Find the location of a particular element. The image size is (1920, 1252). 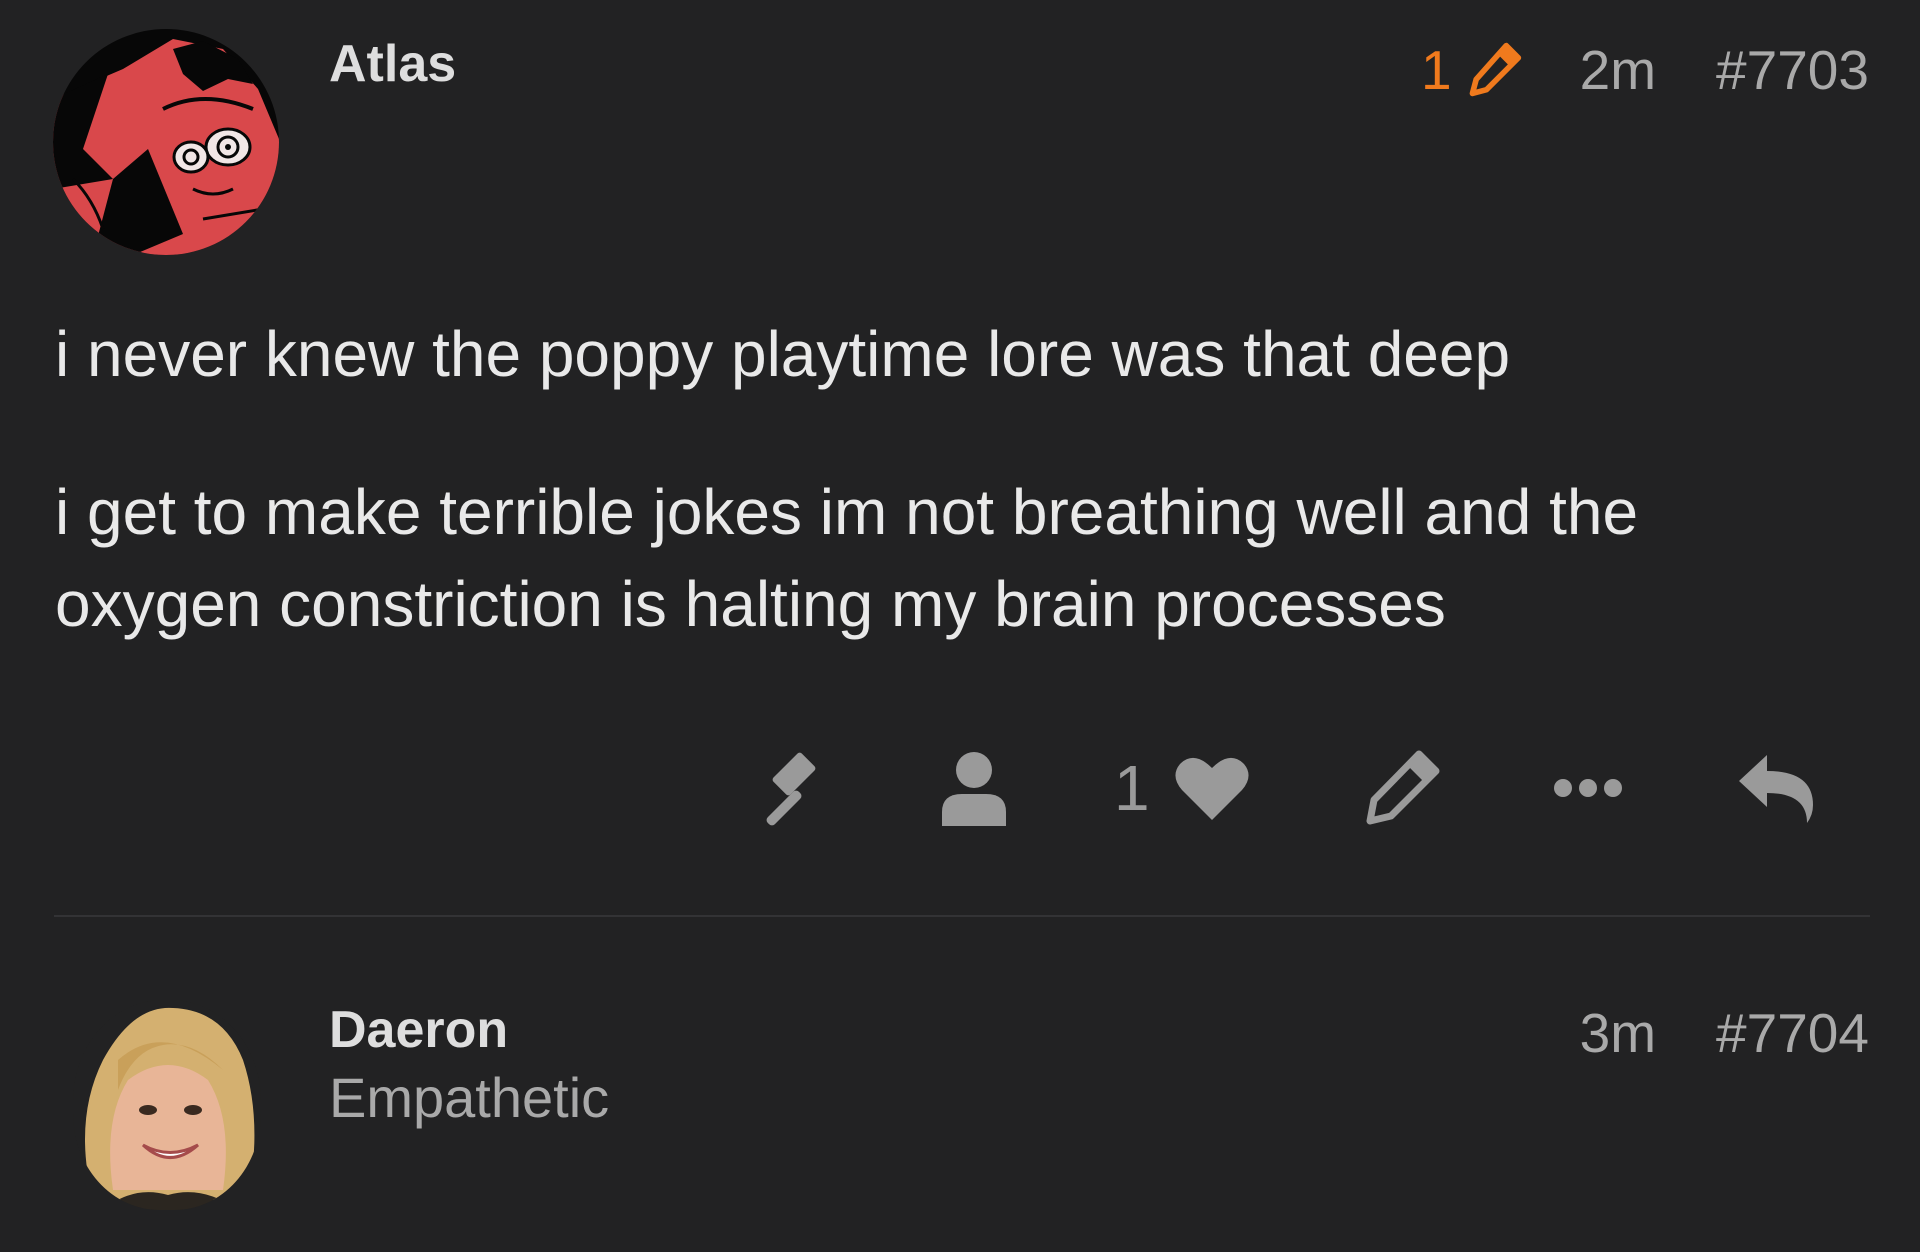

photo-avatar is located at coordinates (167, 1105).